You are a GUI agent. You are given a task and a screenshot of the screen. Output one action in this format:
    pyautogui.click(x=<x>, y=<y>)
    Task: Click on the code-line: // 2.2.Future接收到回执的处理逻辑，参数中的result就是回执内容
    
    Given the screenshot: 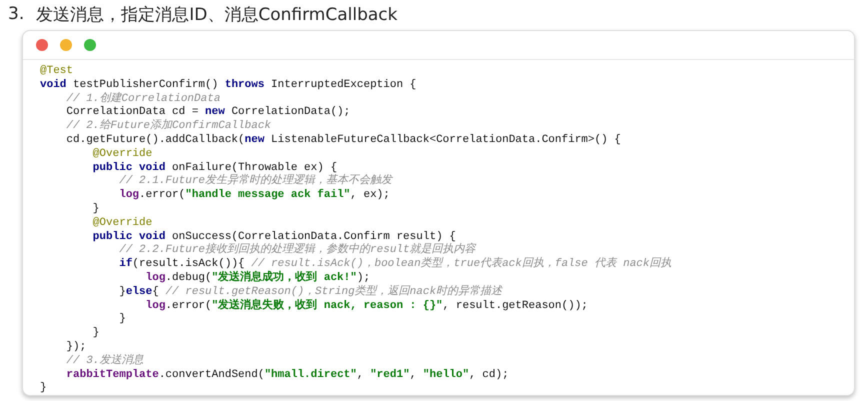 What is the action you would take?
    pyautogui.click(x=297, y=250)
    